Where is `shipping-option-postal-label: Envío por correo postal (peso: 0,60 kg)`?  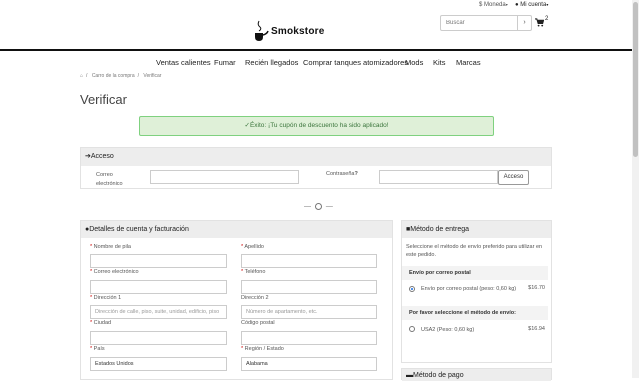
shipping-option-postal-label: Envío por correo postal (peso: 0,60 kg) is located at coordinates (469, 289).